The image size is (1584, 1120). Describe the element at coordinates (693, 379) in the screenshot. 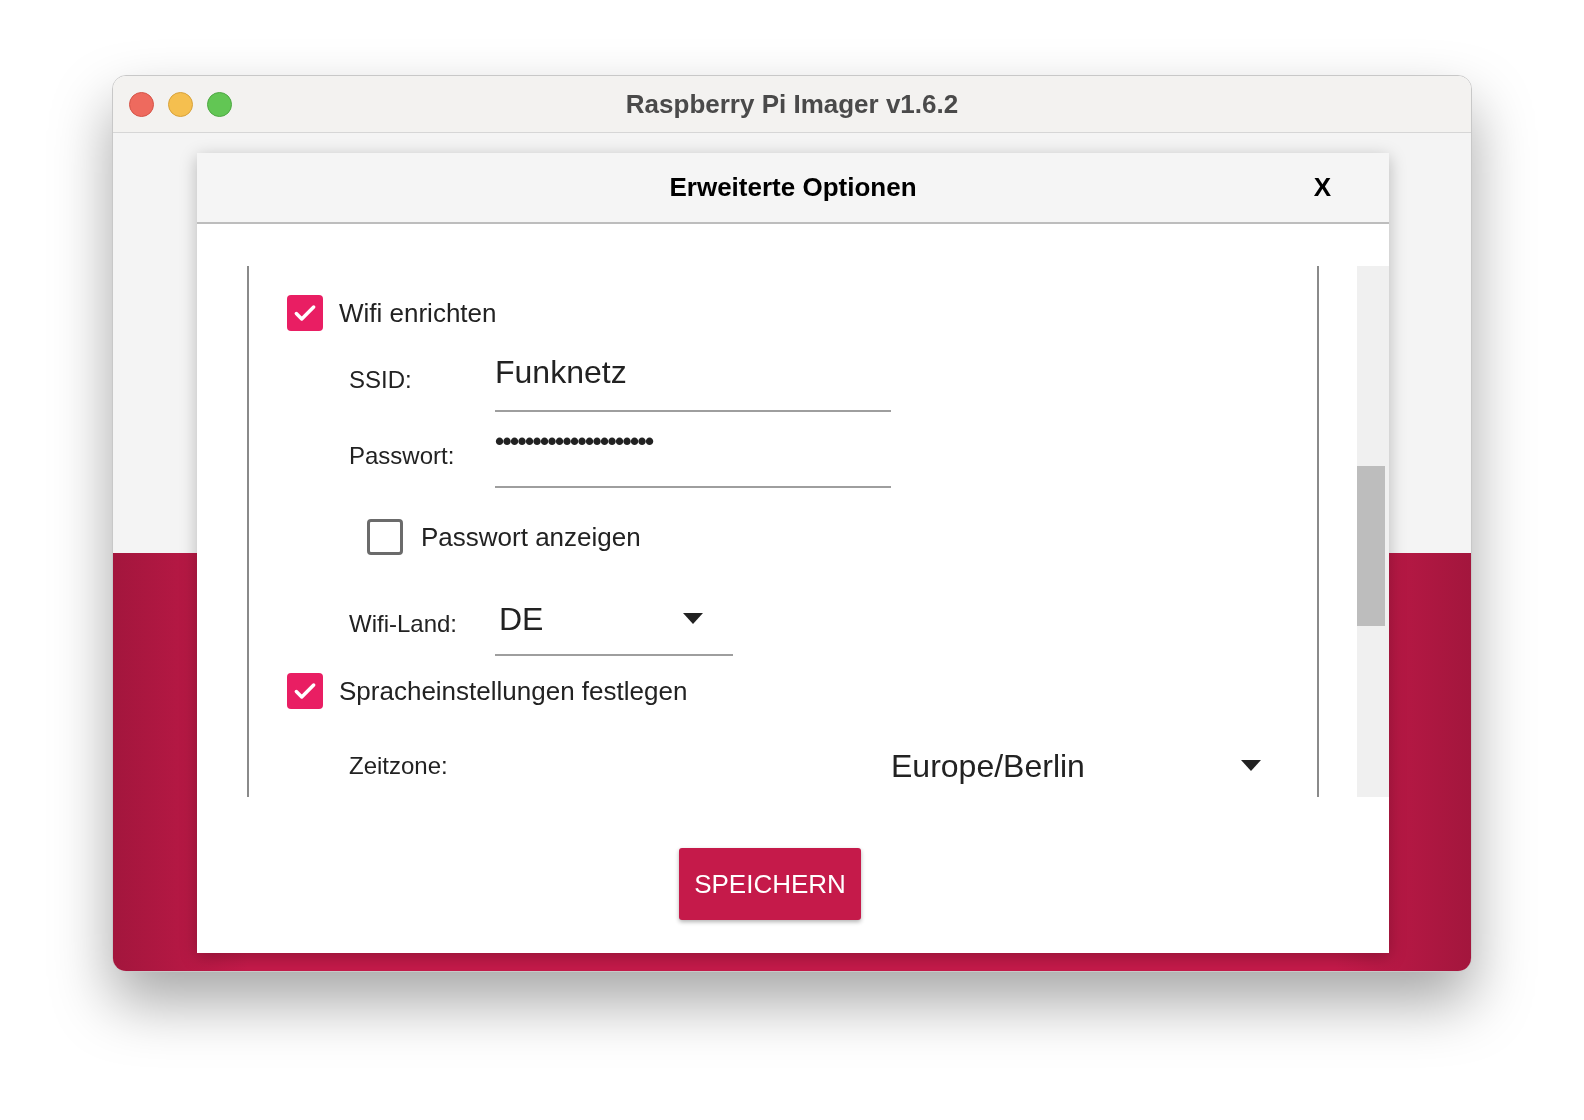

I see `ssid-field: Funknetz` at that location.